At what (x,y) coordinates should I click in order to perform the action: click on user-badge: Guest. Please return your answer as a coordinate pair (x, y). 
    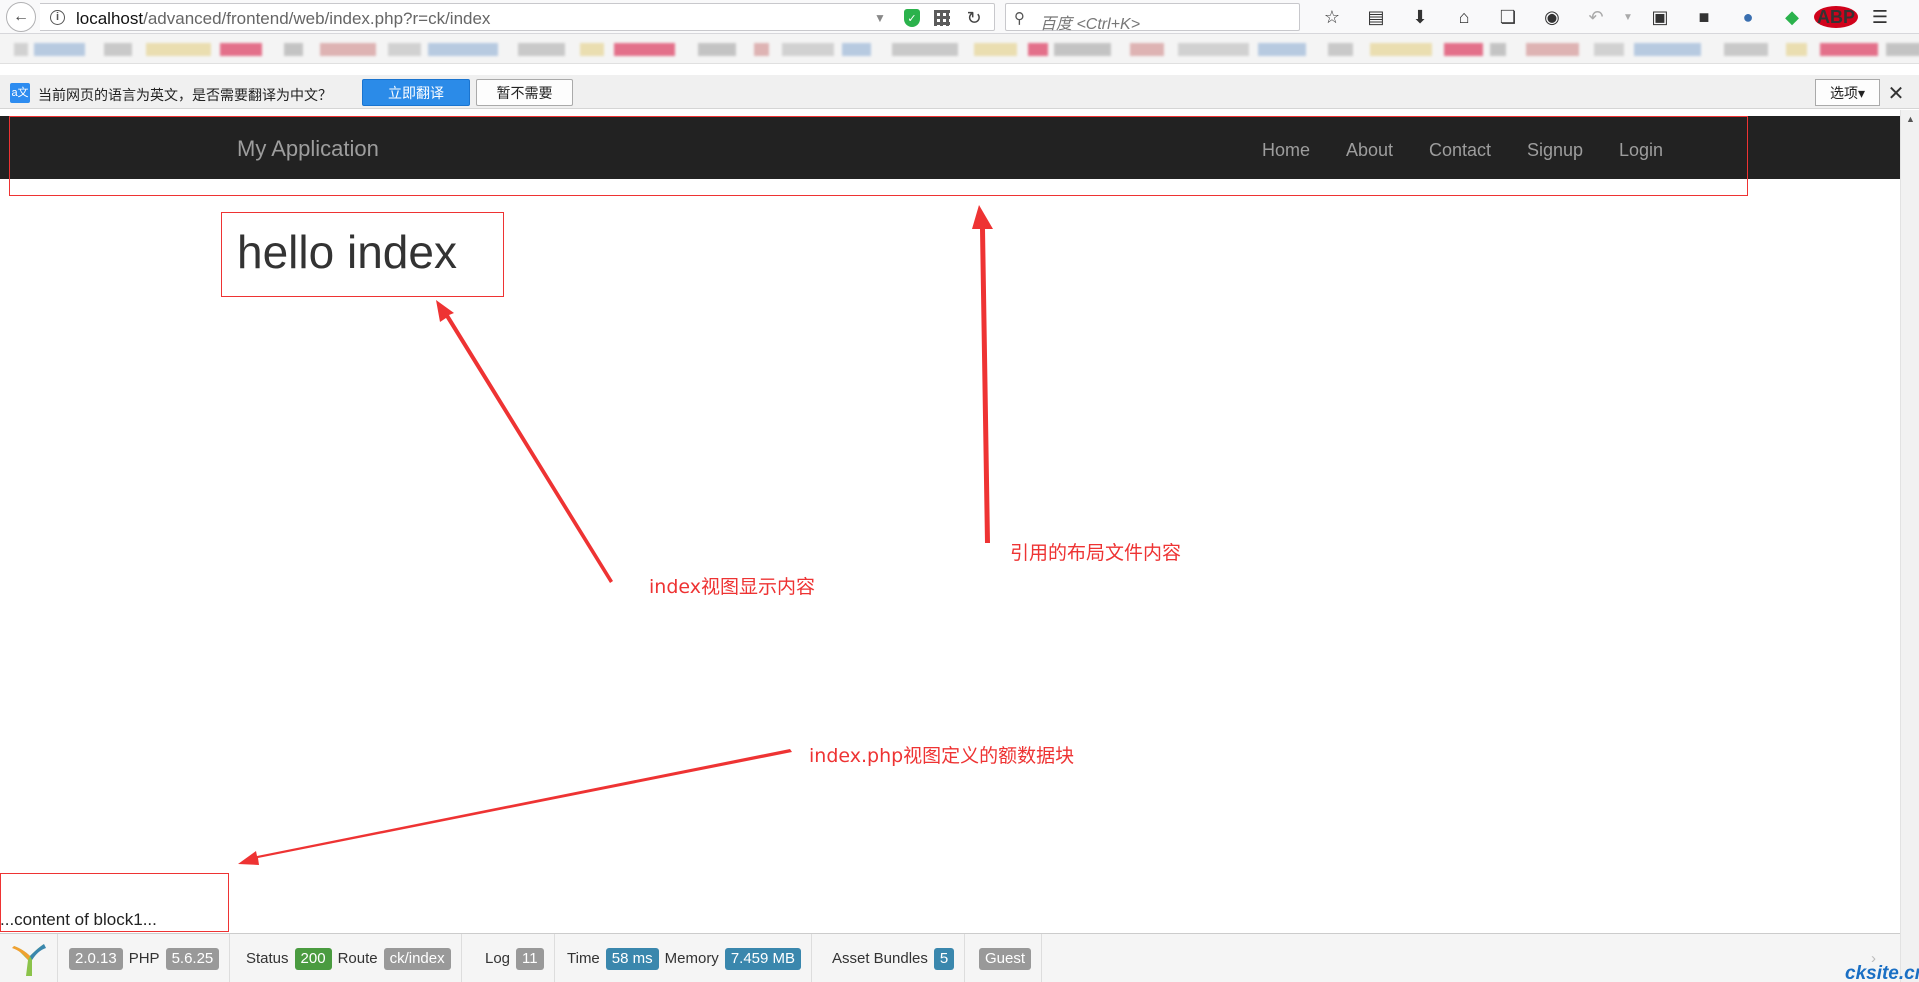
    Looking at the image, I should click on (1005, 958).